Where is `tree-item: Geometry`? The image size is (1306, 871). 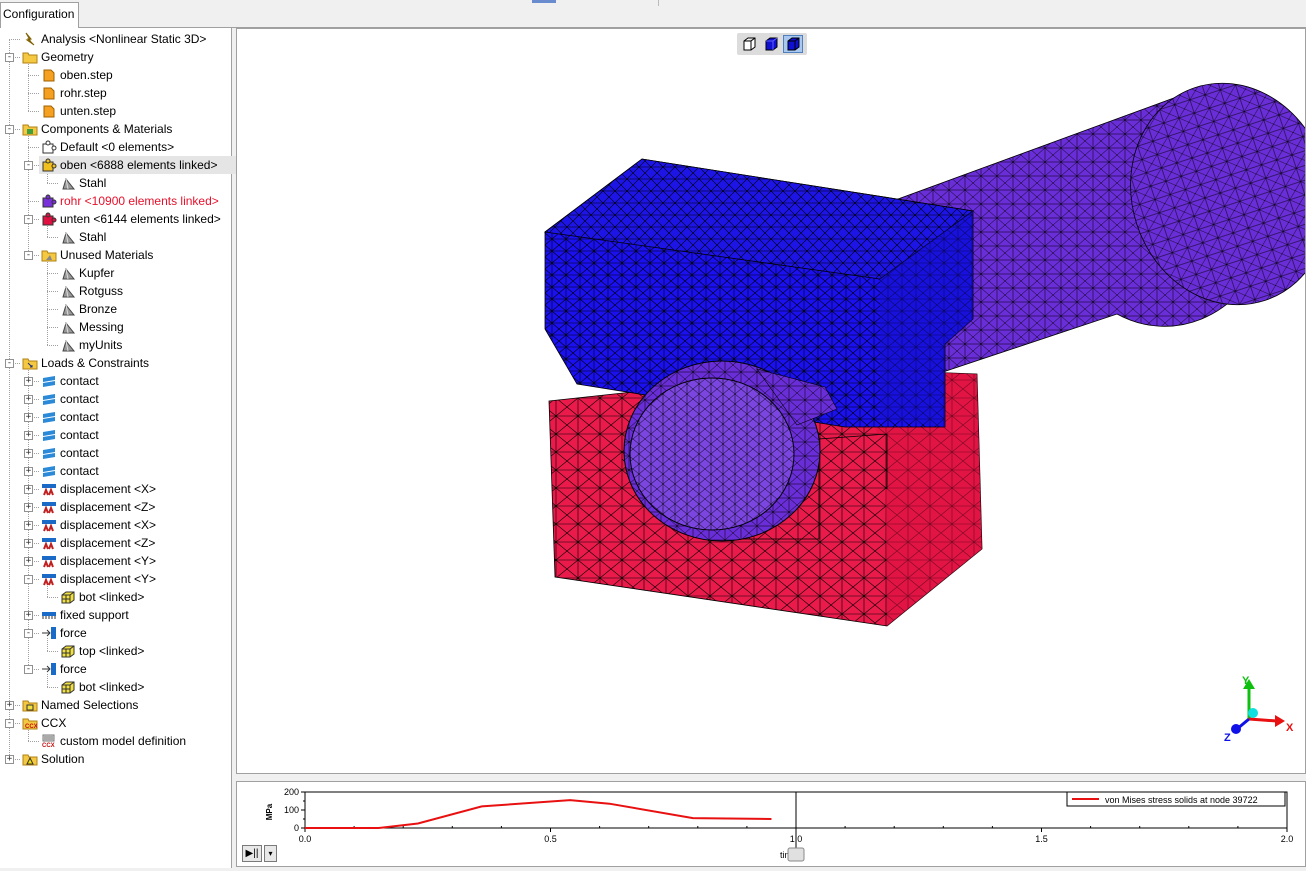
tree-item: Geometry is located at coordinates (119, 57).